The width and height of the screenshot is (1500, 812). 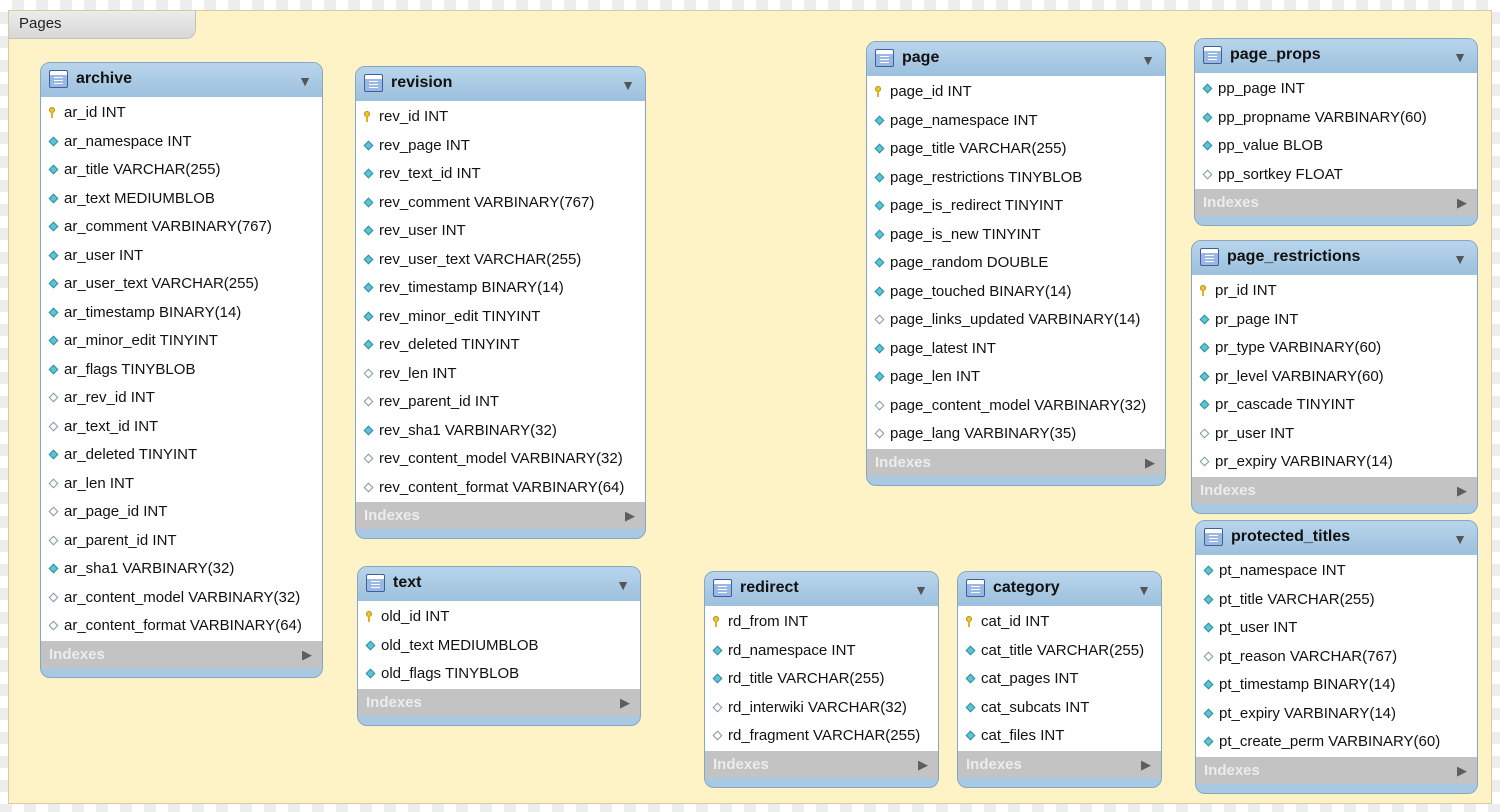 What do you see at coordinates (1336, 685) in the screenshot?
I see `column-row: pt_timestamp BINARY(14)` at bounding box center [1336, 685].